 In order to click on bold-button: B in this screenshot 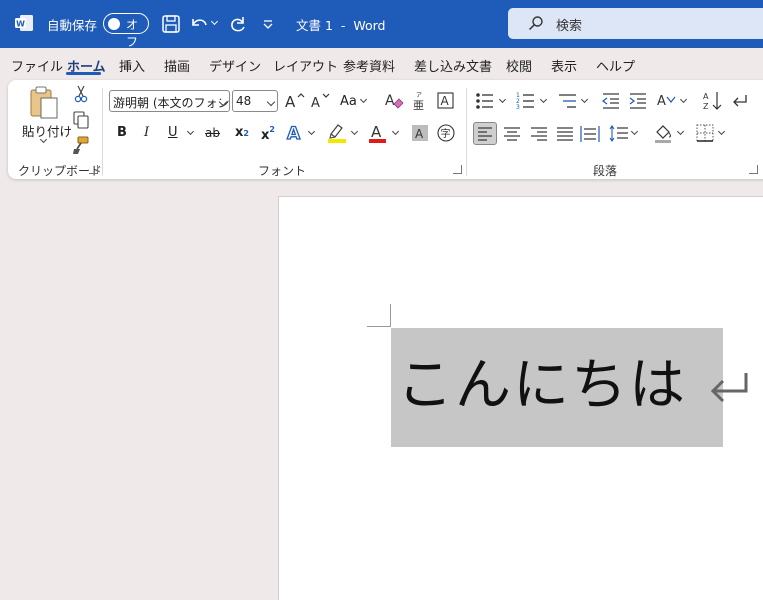, I will do `click(122, 132)`.